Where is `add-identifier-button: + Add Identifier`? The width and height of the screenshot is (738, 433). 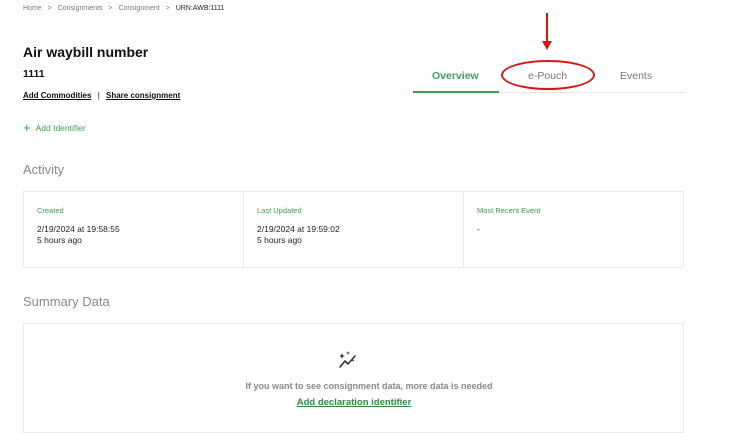 add-identifier-button: + Add Identifier is located at coordinates (54, 127).